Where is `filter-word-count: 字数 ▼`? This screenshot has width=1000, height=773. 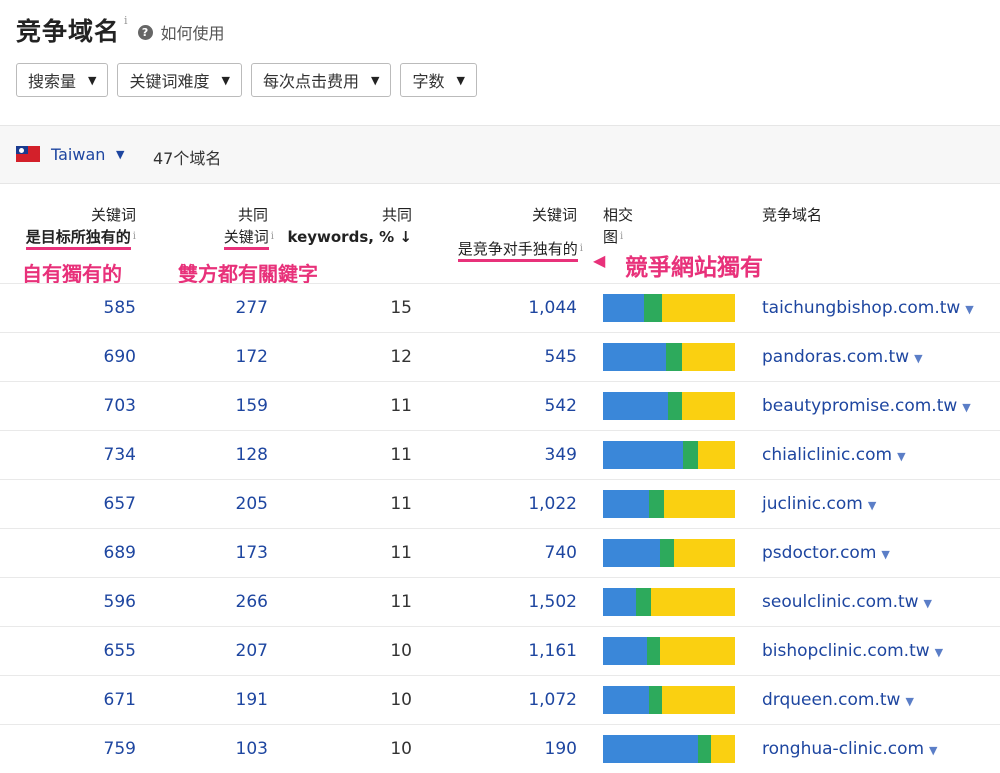
filter-word-count: 字数 ▼ is located at coordinates (438, 80).